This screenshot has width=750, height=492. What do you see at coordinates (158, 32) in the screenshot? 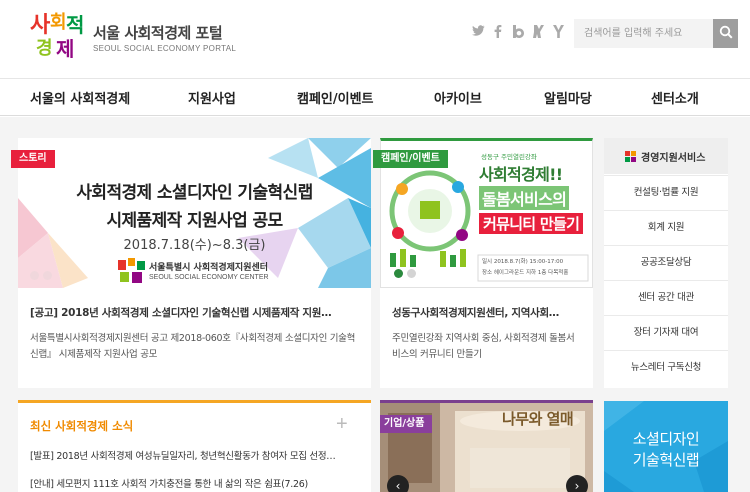
I see `site-title: 서울 사회적경제 포털` at bounding box center [158, 32].